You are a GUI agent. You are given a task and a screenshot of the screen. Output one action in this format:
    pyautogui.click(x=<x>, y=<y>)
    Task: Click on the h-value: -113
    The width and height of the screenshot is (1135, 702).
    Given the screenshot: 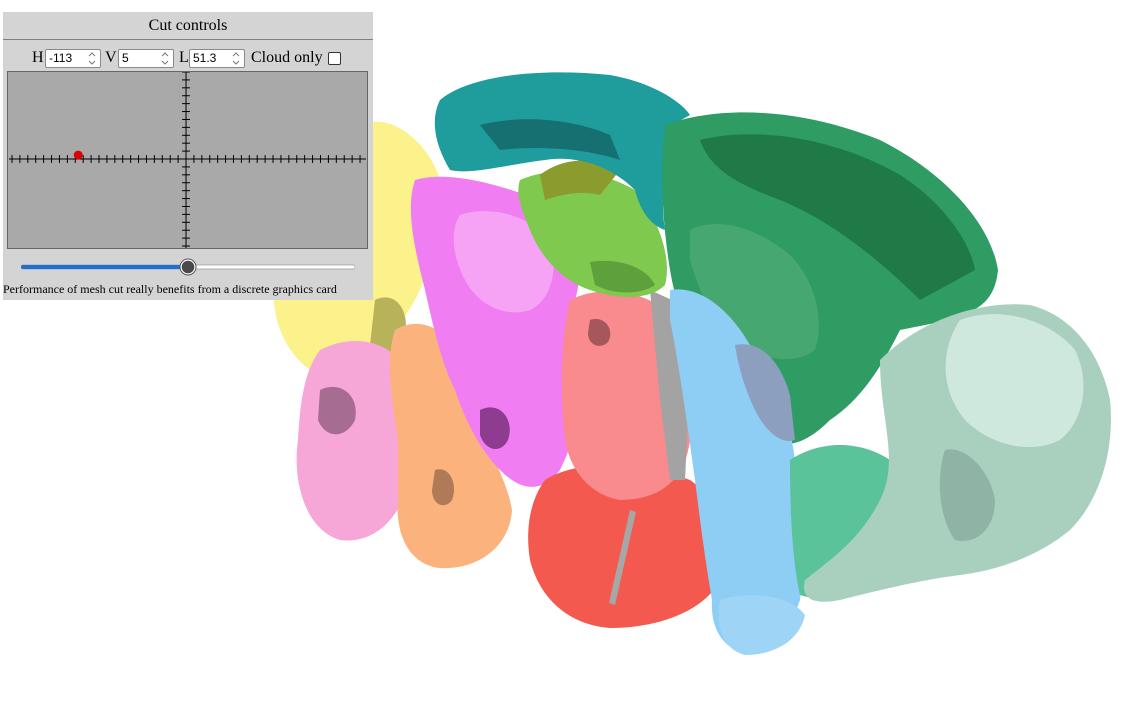 What is the action you would take?
    pyautogui.click(x=61, y=58)
    